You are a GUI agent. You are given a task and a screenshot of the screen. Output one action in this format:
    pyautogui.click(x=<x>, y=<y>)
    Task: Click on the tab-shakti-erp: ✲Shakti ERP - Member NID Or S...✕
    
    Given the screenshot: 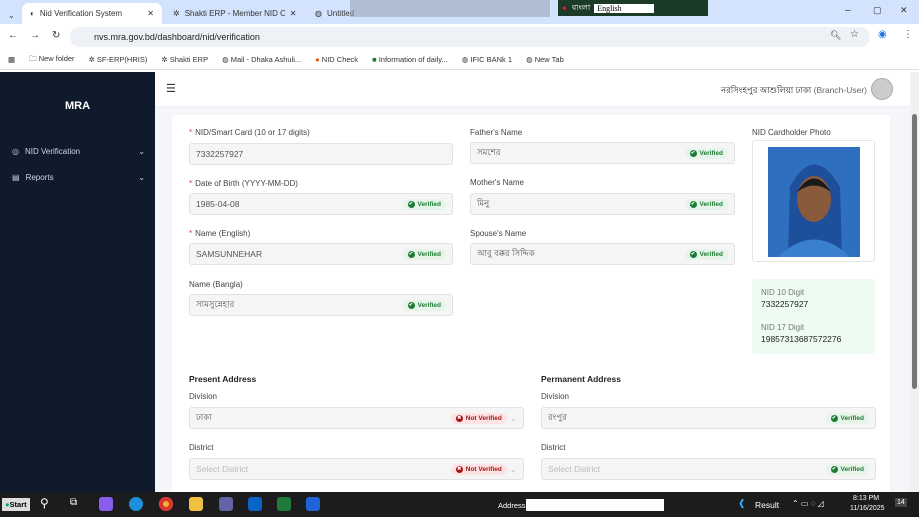 What is the action you would take?
    pyautogui.click(x=235, y=13)
    